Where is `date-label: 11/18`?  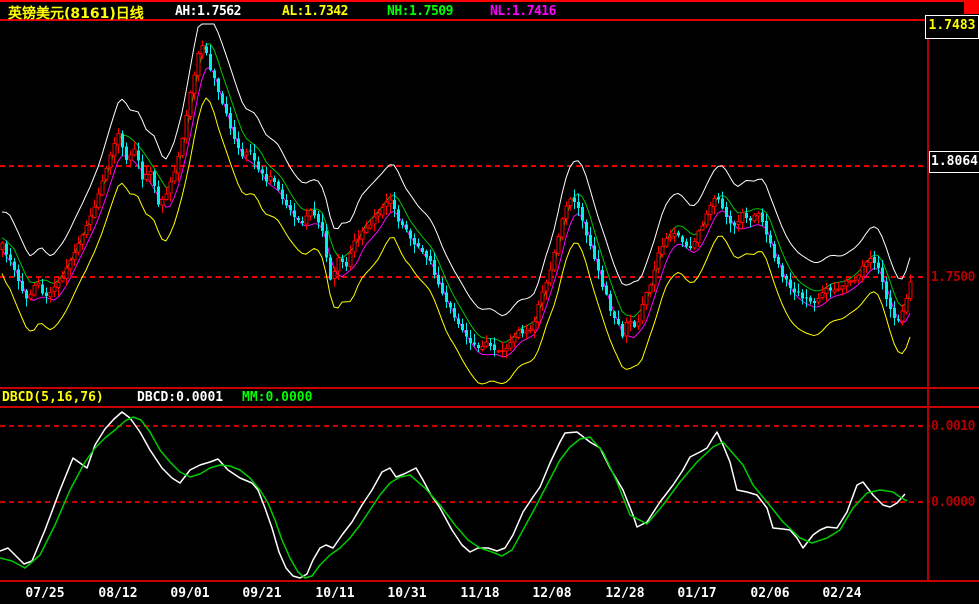
date-label: 11/18 is located at coordinates (480, 593).